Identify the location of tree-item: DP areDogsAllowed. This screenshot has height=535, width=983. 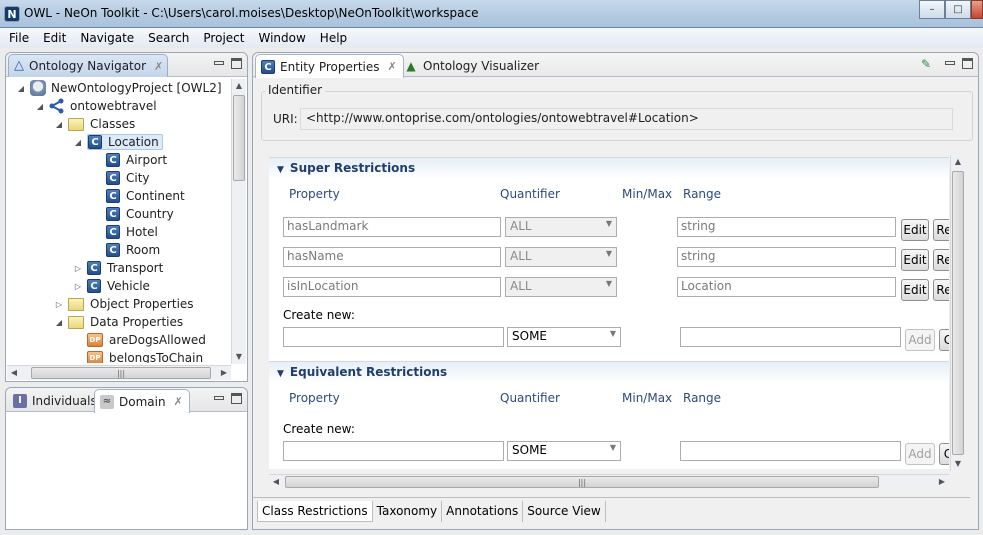
(139, 340).